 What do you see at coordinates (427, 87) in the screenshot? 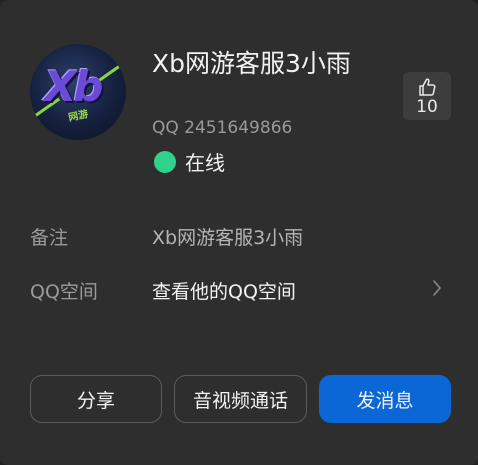
I see `thumbs-up-icon` at bounding box center [427, 87].